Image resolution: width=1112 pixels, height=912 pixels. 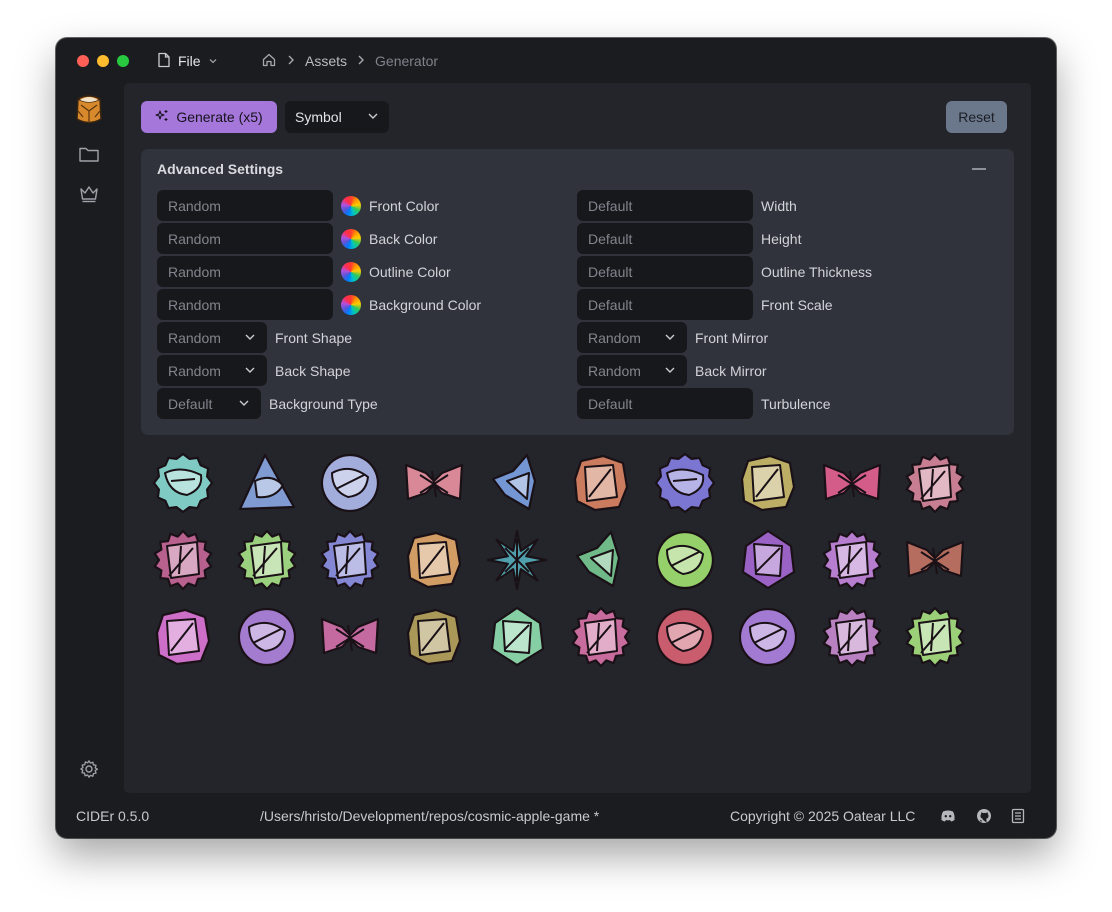 I want to click on crown-icon, so click(x=89, y=194).